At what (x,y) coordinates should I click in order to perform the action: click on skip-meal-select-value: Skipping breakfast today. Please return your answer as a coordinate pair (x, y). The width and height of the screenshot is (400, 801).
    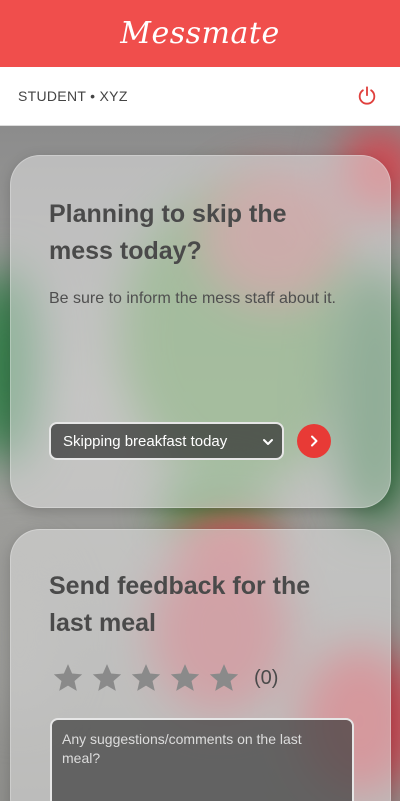
    Looking at the image, I should click on (145, 441).